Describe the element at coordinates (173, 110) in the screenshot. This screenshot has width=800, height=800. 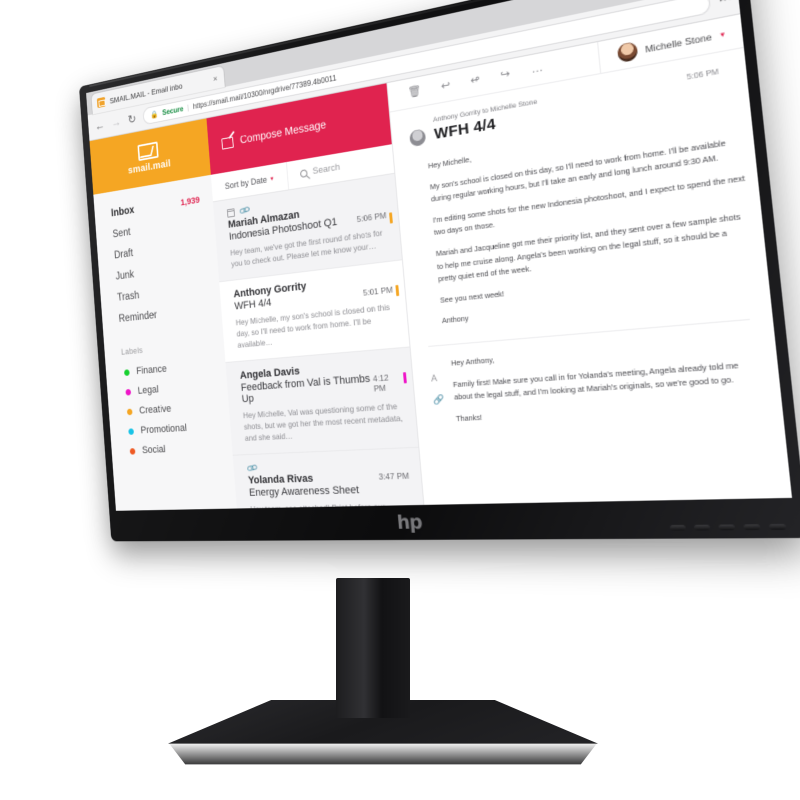
I see `secure-label: Secure` at that location.